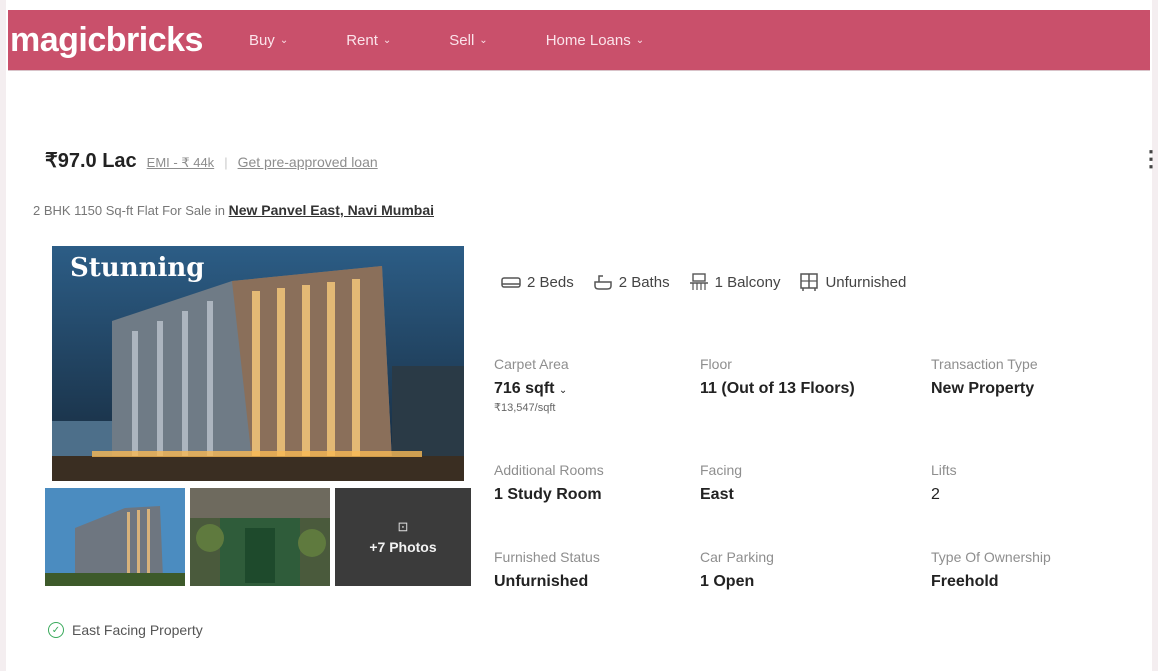  What do you see at coordinates (3, 335) in the screenshot?
I see `page-frame-left` at bounding box center [3, 335].